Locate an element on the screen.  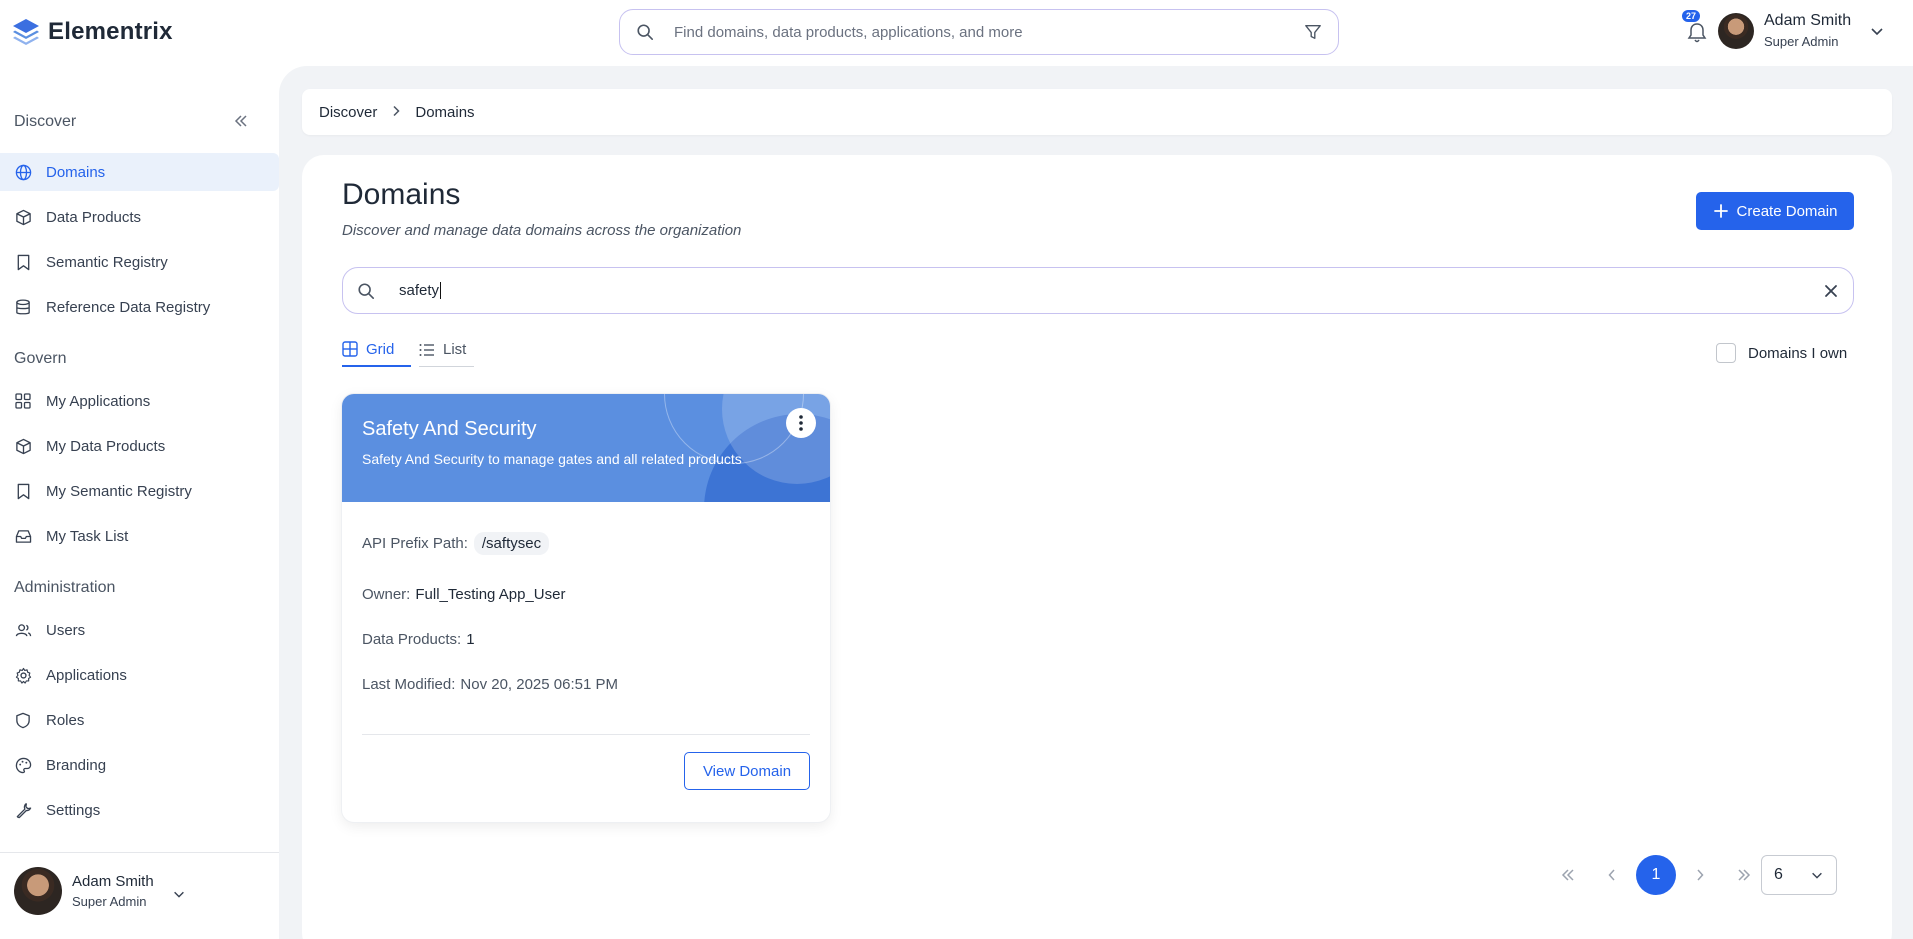
last-page-button is located at coordinates (1744, 875).